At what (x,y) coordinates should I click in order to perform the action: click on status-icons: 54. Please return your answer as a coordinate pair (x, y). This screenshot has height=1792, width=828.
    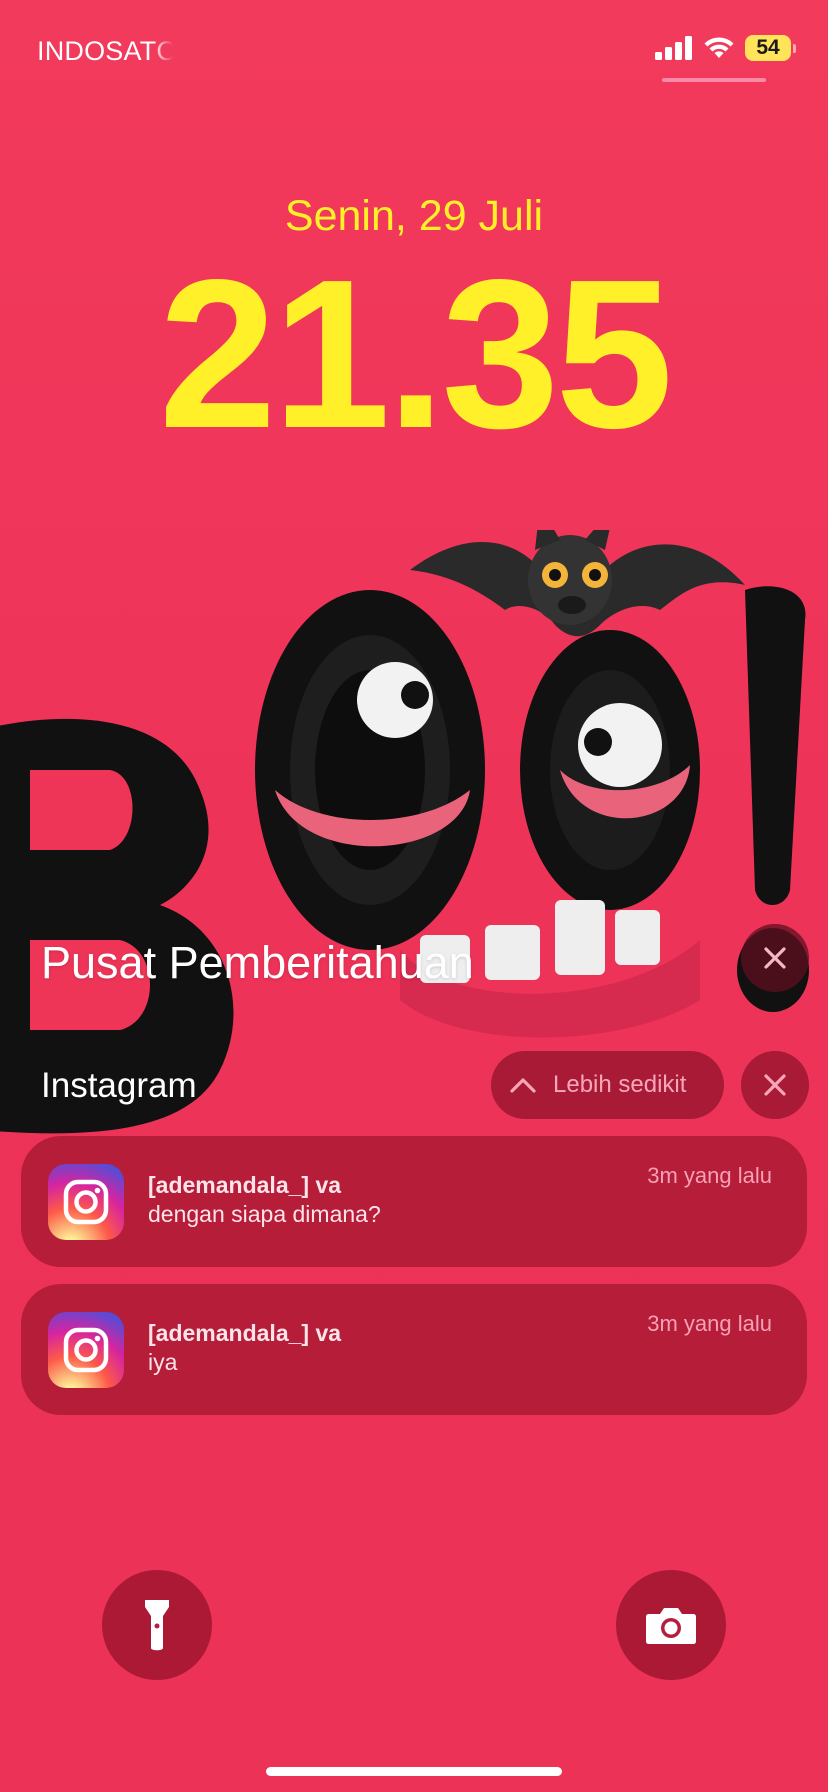
    Looking at the image, I should click on (725, 48).